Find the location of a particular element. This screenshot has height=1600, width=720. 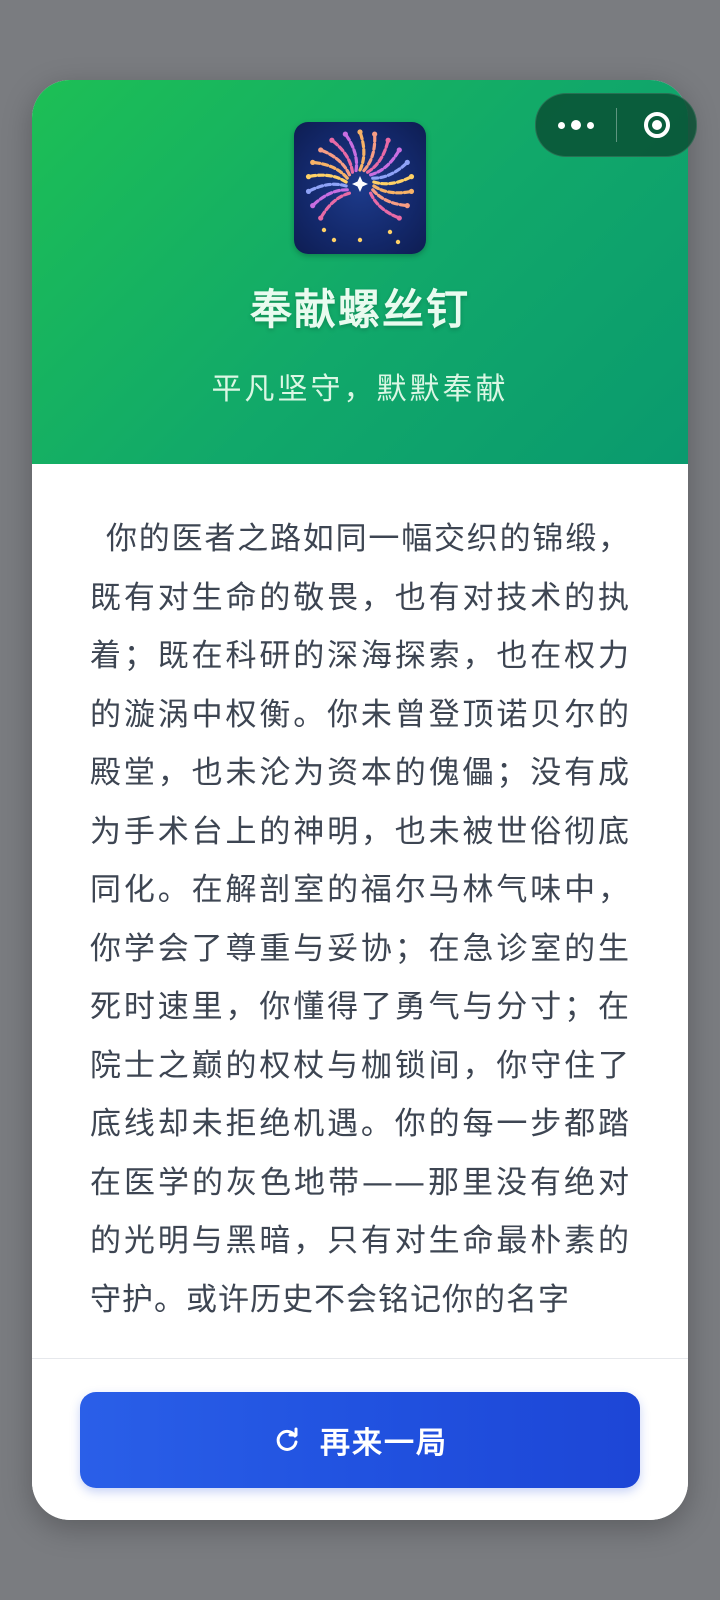

fireworks-icon is located at coordinates (360, 188).